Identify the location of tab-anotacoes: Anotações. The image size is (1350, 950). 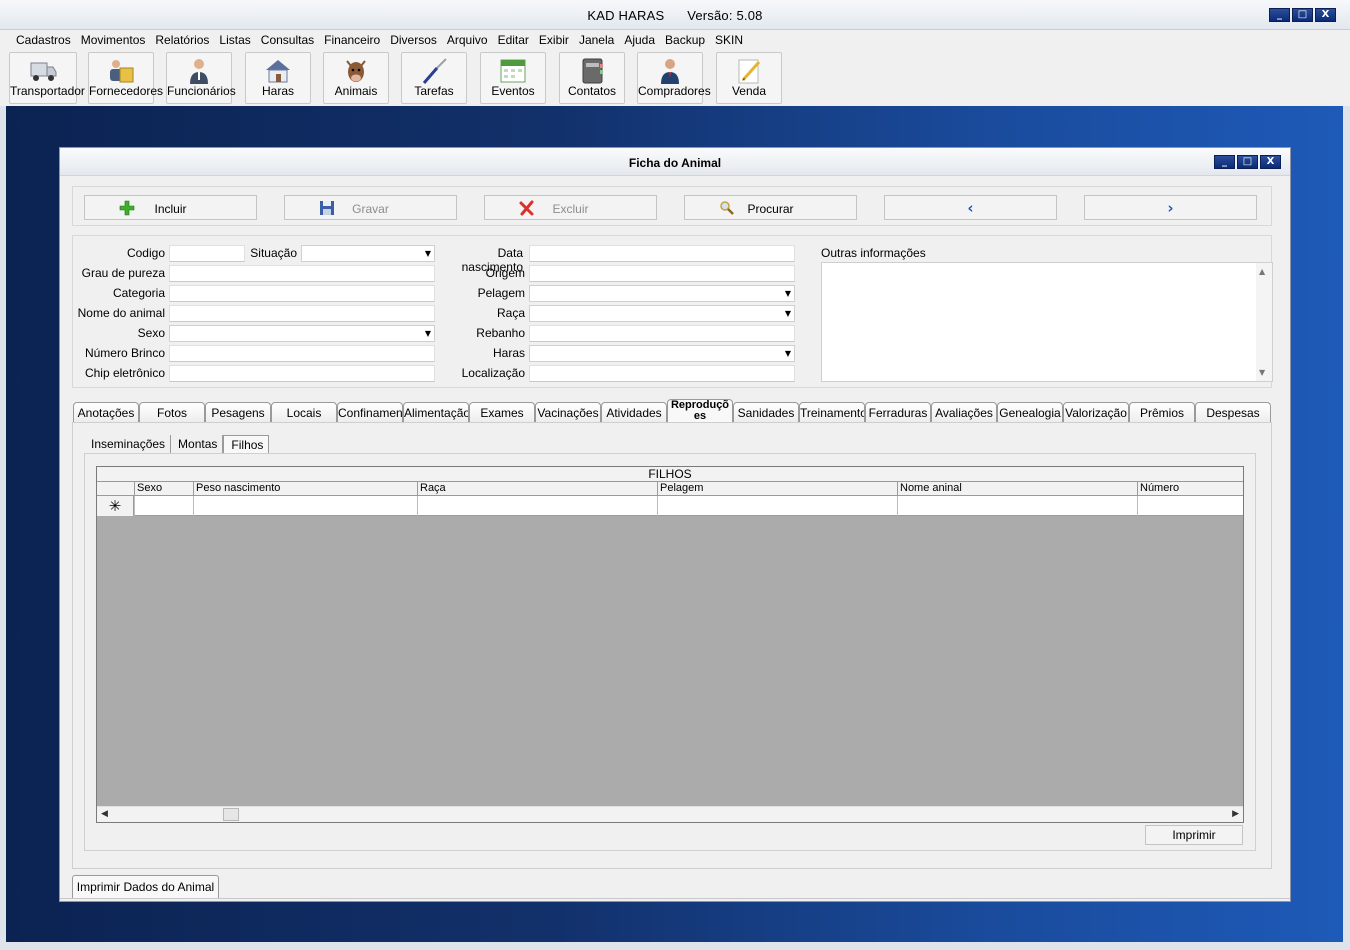
(106, 412).